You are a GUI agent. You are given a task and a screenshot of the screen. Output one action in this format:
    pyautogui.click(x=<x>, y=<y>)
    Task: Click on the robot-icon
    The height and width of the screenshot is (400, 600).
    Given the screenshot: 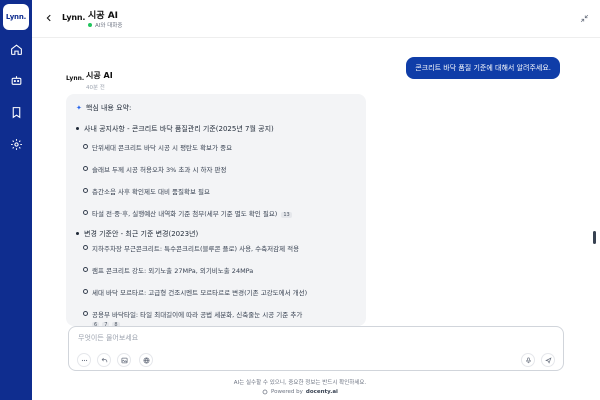 What is the action you would take?
    pyautogui.click(x=16, y=80)
    